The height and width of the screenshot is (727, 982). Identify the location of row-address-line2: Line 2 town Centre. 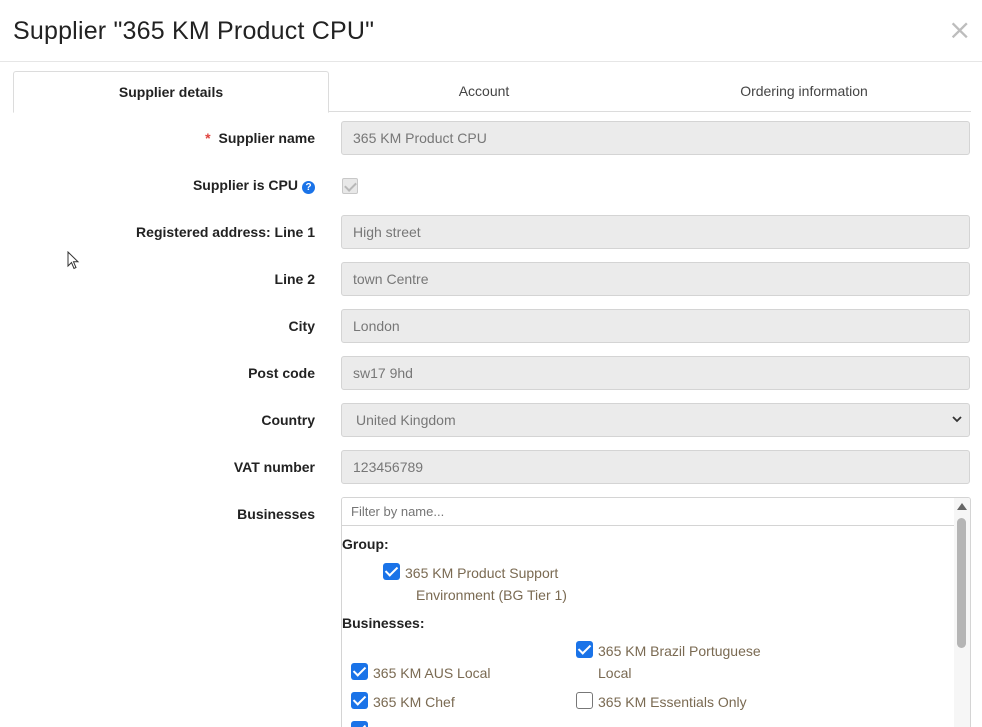
(491, 279).